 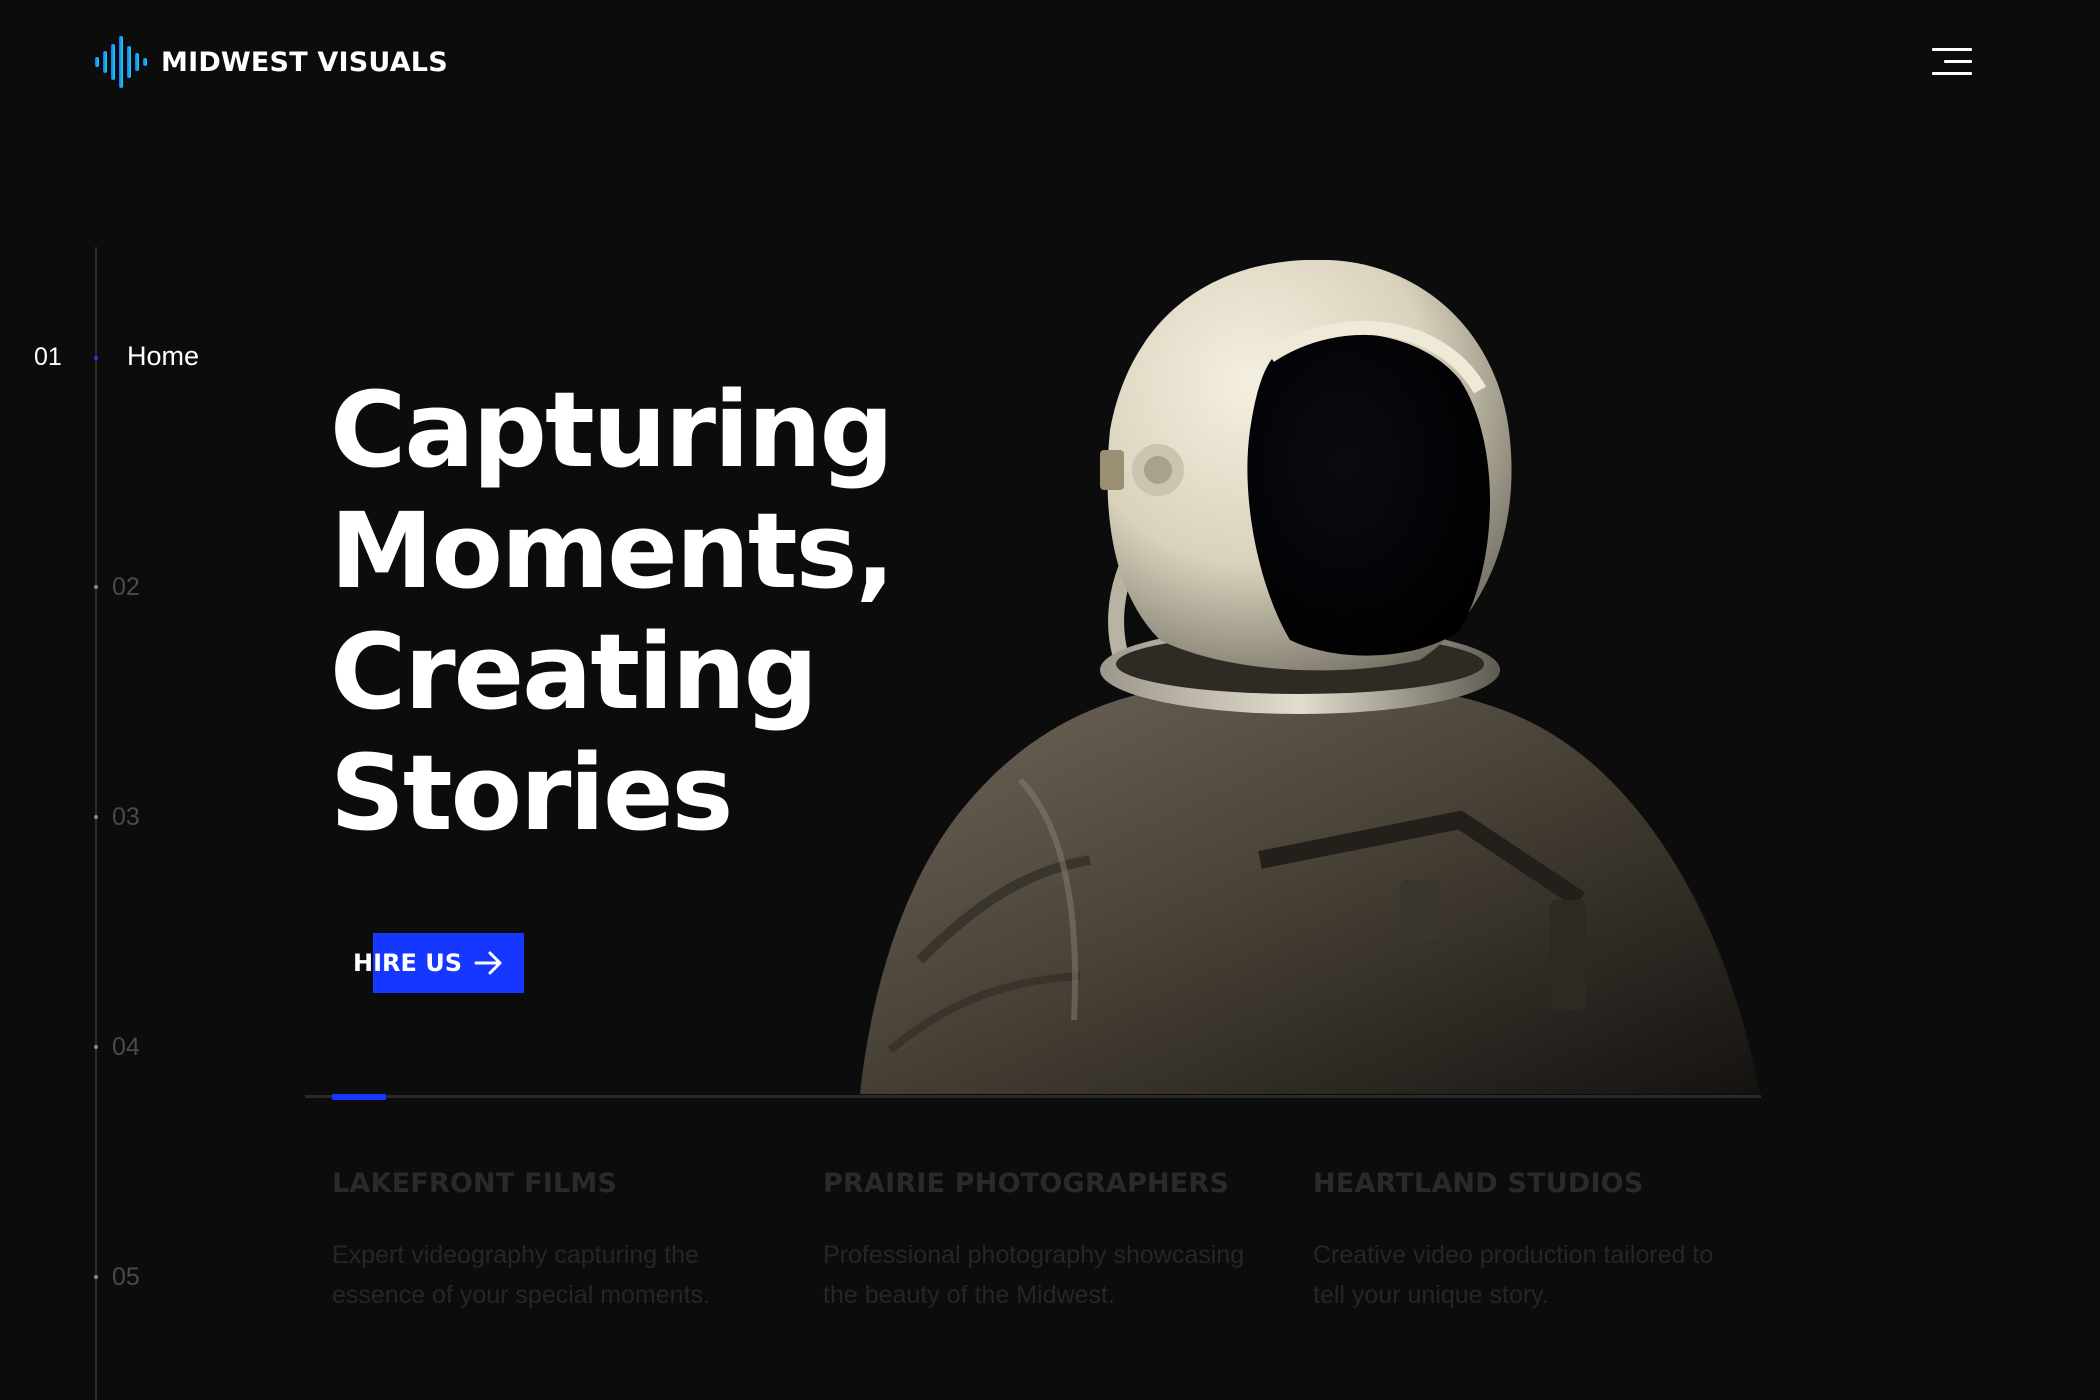 I want to click on side-nav-item-02: 02, so click(x=116, y=587).